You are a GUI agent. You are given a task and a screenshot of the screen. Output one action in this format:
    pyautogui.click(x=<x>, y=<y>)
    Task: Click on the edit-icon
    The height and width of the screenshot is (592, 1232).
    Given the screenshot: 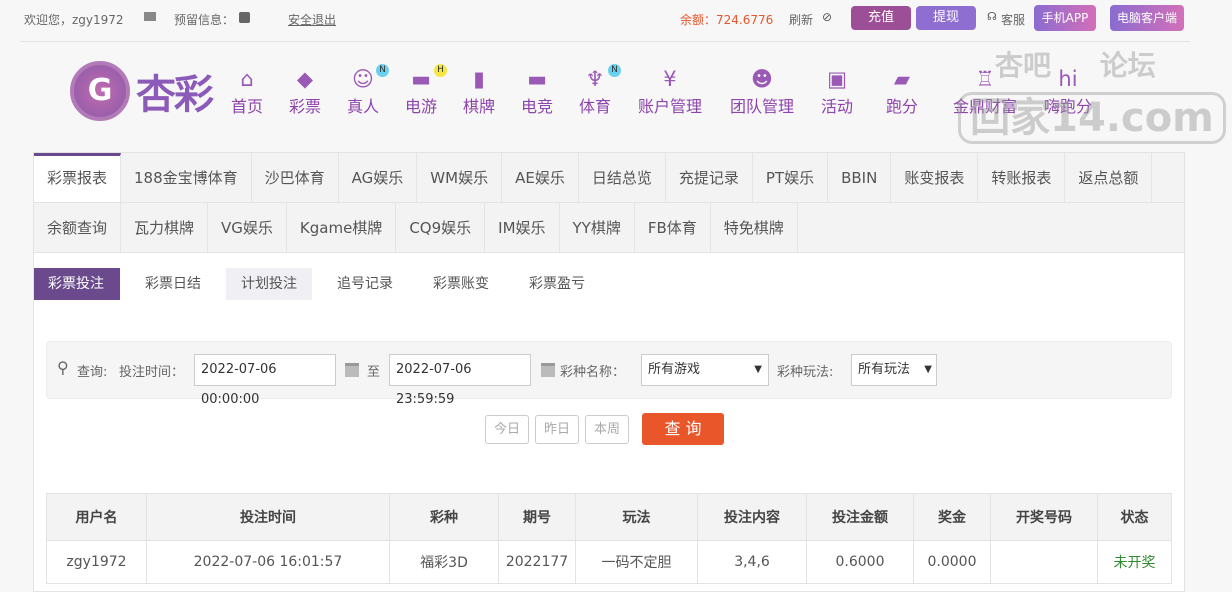 What is the action you would take?
    pyautogui.click(x=244, y=17)
    